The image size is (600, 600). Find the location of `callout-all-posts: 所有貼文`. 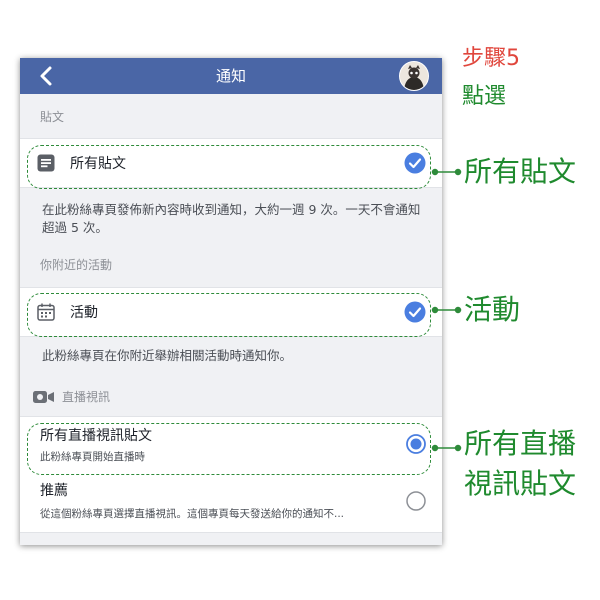

callout-all-posts: 所有貼文 is located at coordinates (520, 171).